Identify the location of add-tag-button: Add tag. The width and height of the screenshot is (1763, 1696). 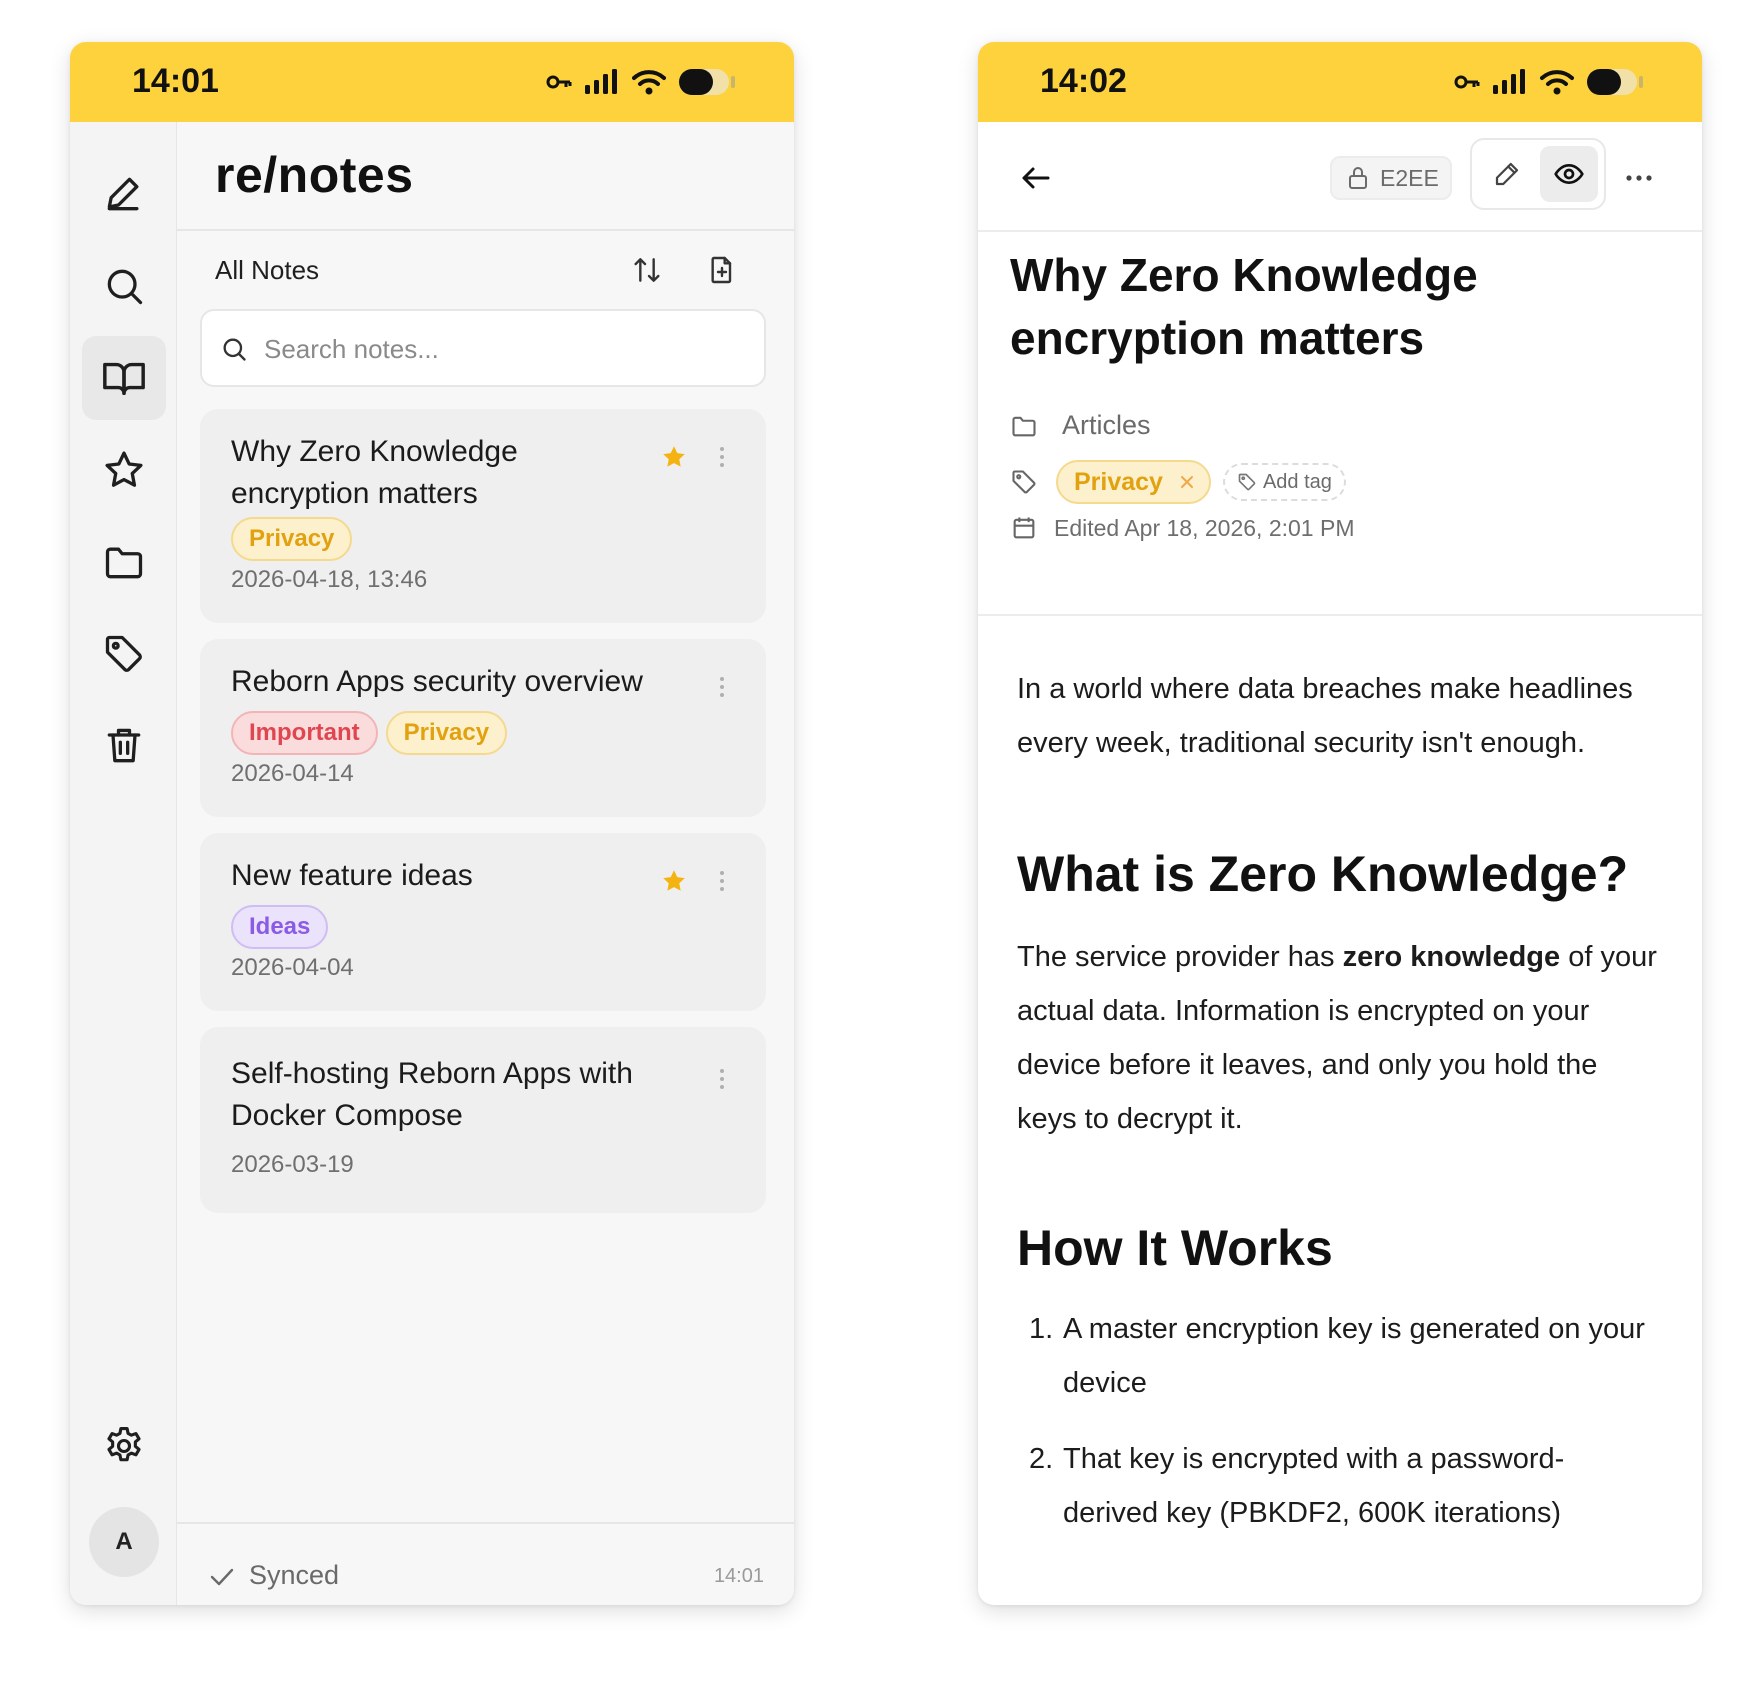
(1284, 482).